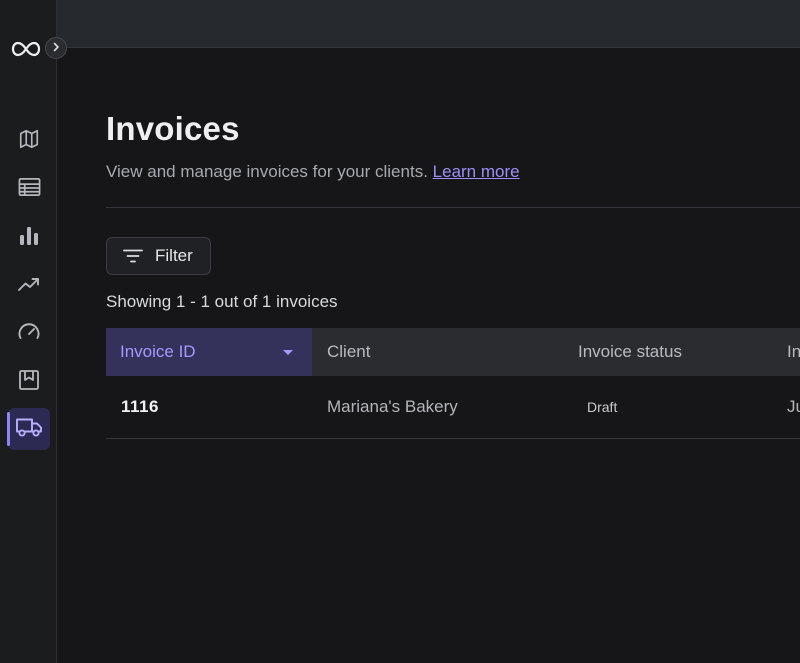 This screenshot has width=800, height=663. What do you see at coordinates (222, 301) in the screenshot?
I see `results-count: Showing 1 - 1 out of 1 invoices` at bounding box center [222, 301].